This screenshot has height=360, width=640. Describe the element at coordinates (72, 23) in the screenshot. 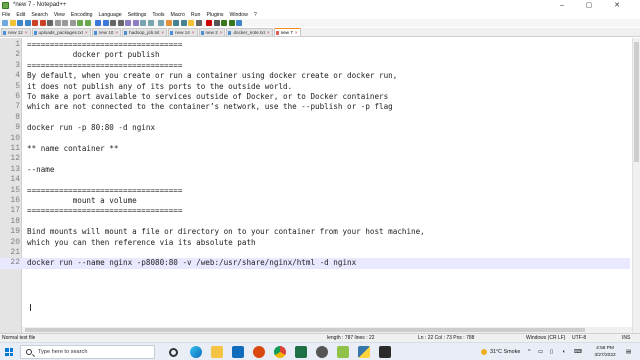

I see `paste-icon` at that location.